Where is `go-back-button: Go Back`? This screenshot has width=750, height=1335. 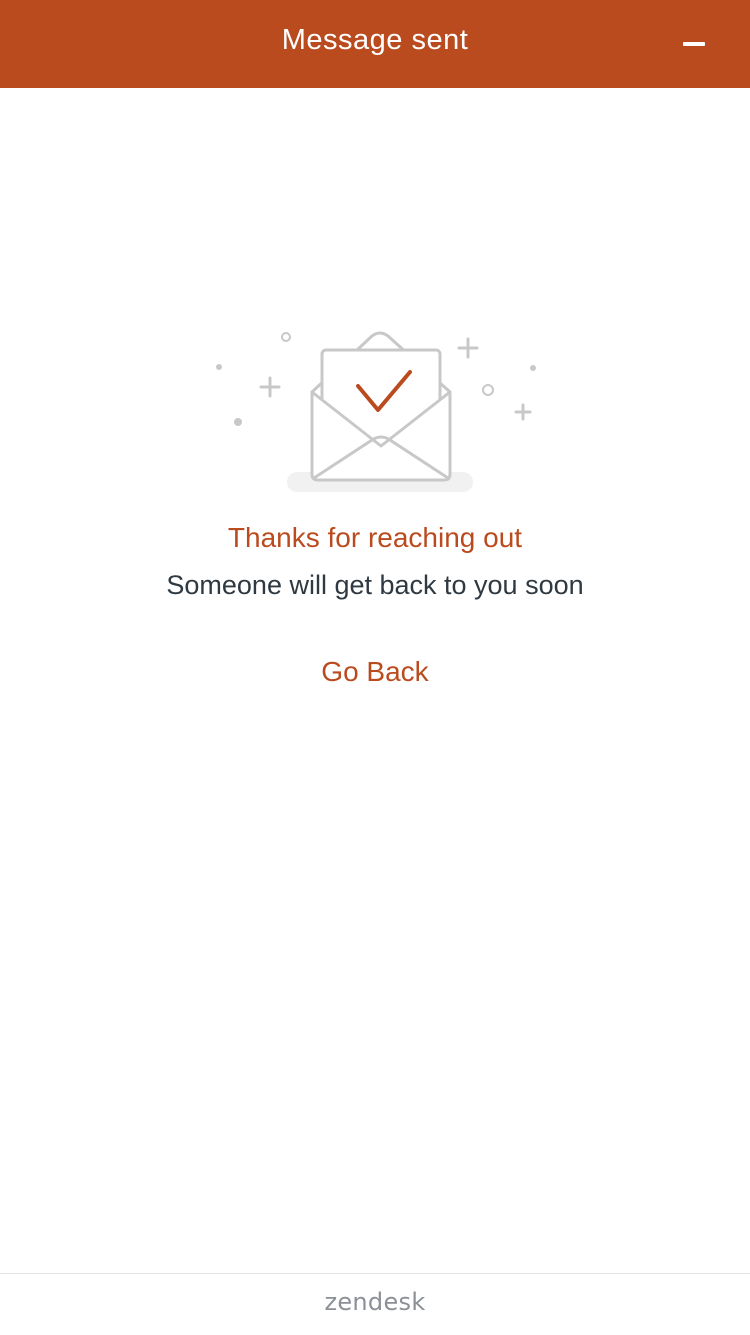
go-back-button: Go Back is located at coordinates (375, 672).